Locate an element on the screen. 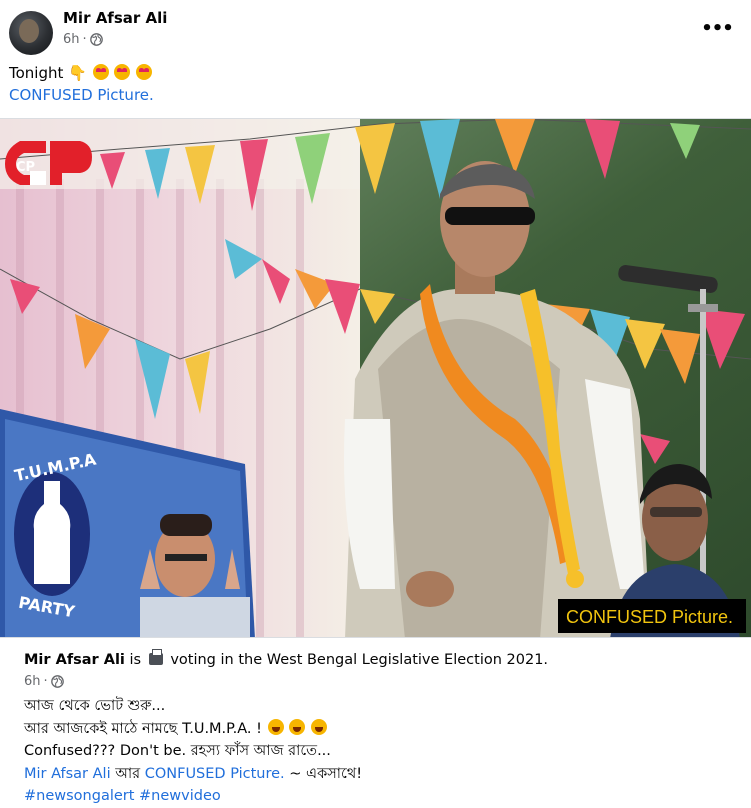  watermark-text: CONFUSED Picture. is located at coordinates (649, 617).